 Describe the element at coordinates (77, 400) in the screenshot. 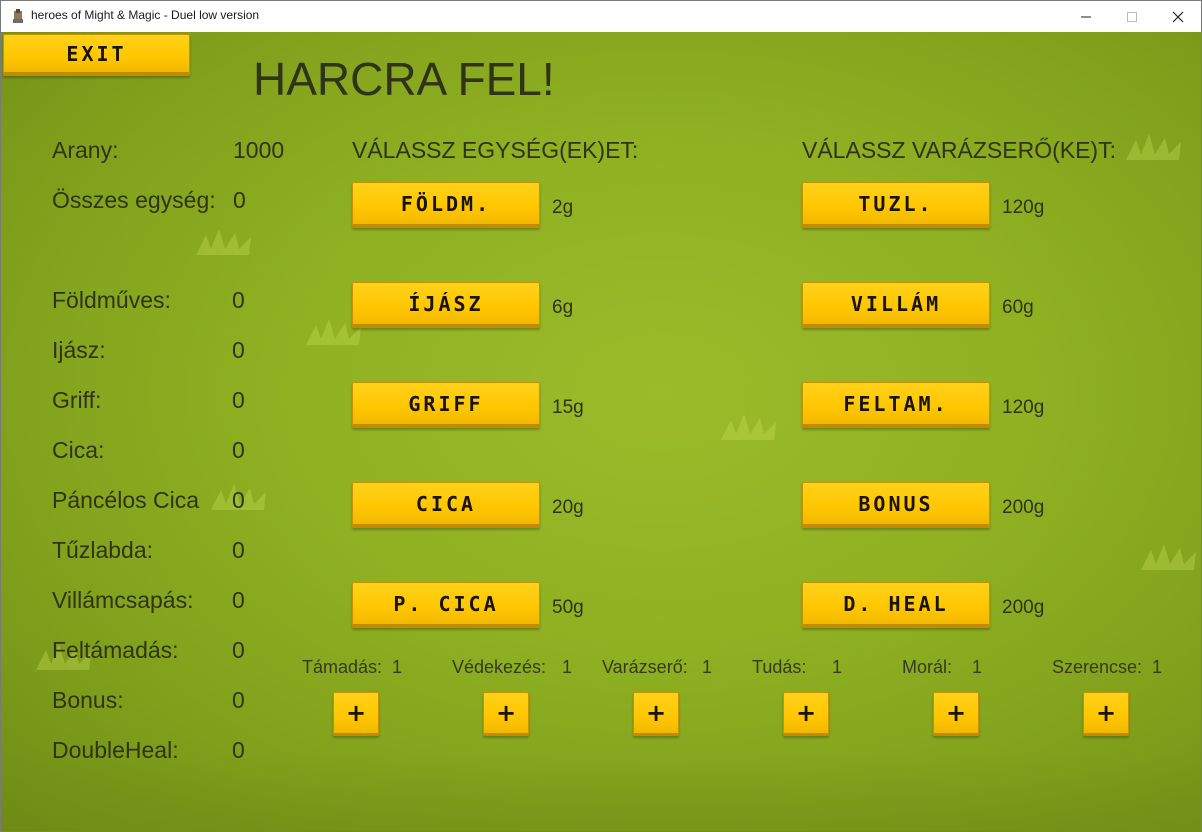

I see `count-label: Griff:` at that location.